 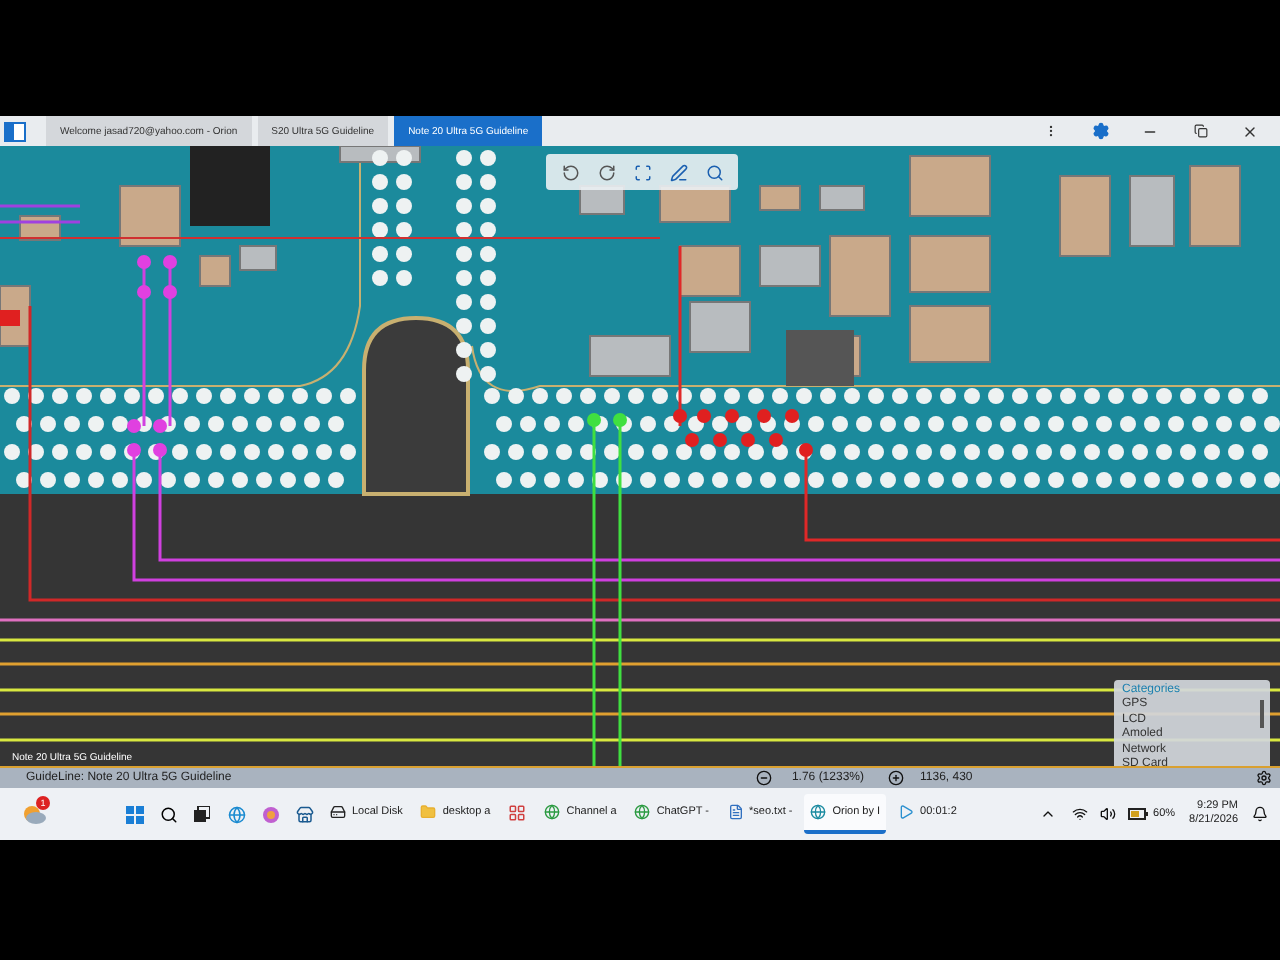 What do you see at coordinates (763, 778) in the screenshot?
I see `zoom-out-icon` at bounding box center [763, 778].